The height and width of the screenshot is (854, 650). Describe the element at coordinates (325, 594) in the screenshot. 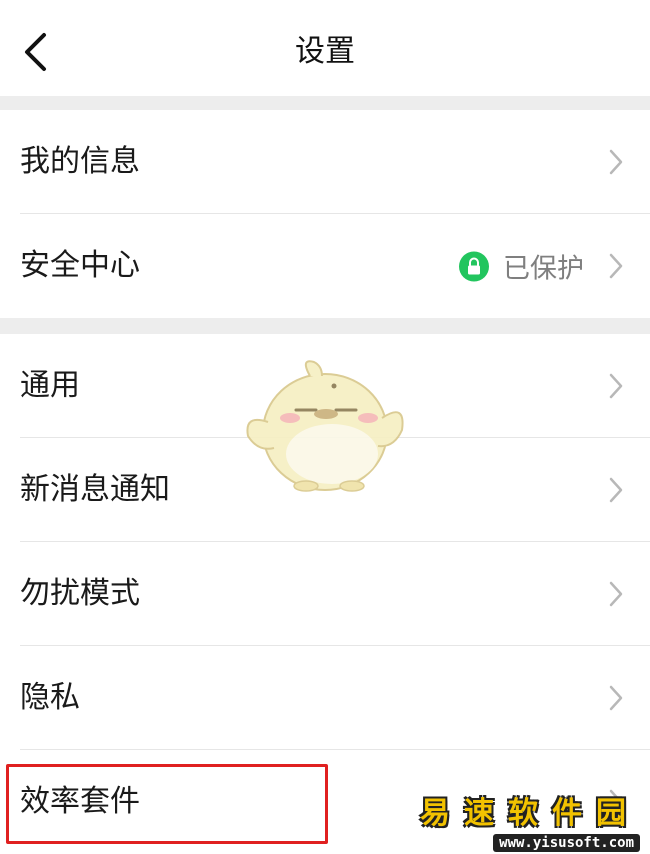

I see `settings-item-do-not-disturb: 勿扰模式` at that location.